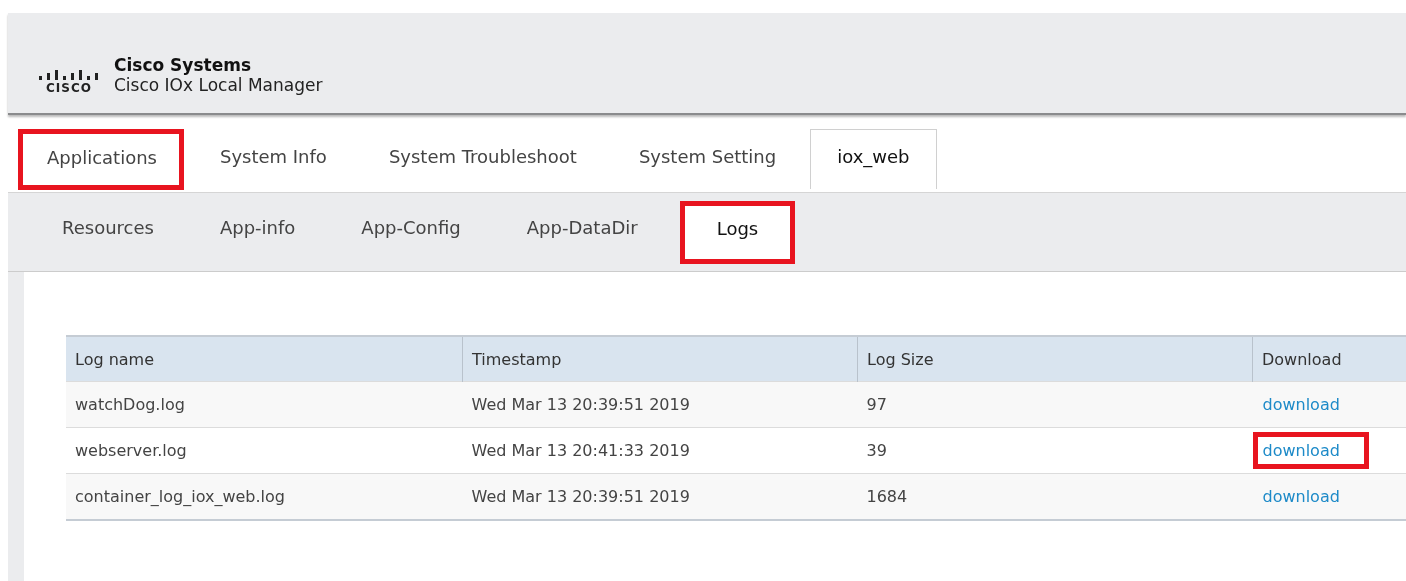 The width and height of the screenshot is (1406, 581). I want to click on table-cell: 97, so click(1055, 404).